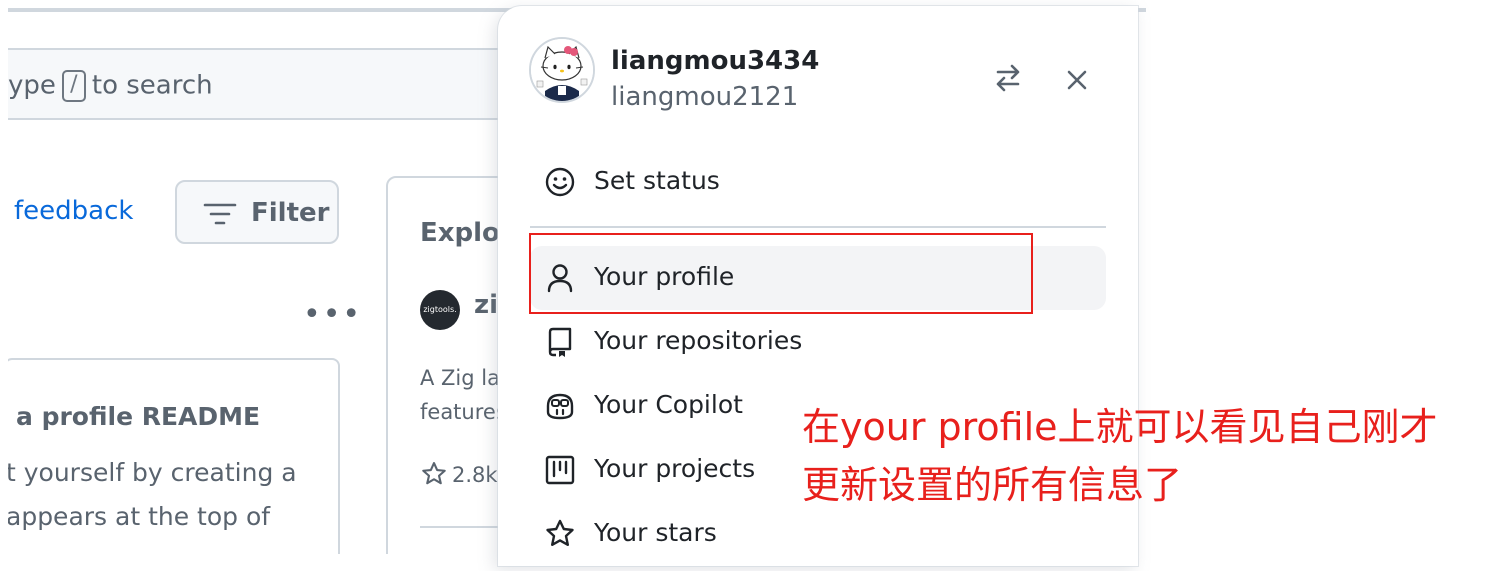 This screenshot has width=1498, height=571. I want to click on avatar, so click(562, 70).